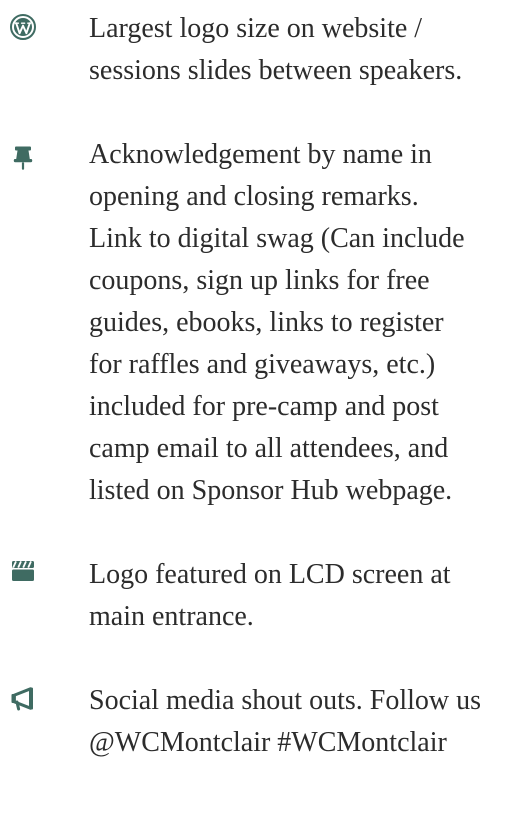  What do you see at coordinates (285, 700) in the screenshot?
I see `benefit-line: Social media shout outs. Follow us` at bounding box center [285, 700].